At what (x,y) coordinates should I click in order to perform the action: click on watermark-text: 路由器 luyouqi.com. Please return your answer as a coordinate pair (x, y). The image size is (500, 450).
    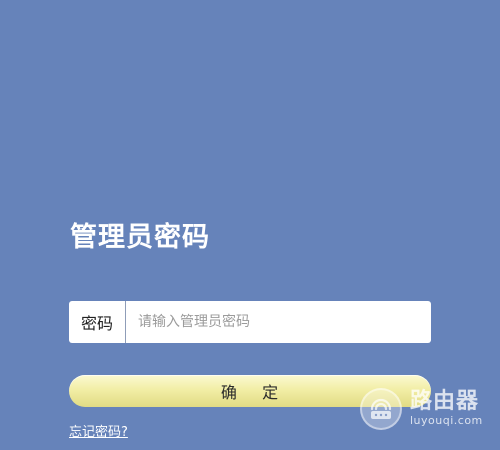
    Looking at the image, I should click on (446, 409).